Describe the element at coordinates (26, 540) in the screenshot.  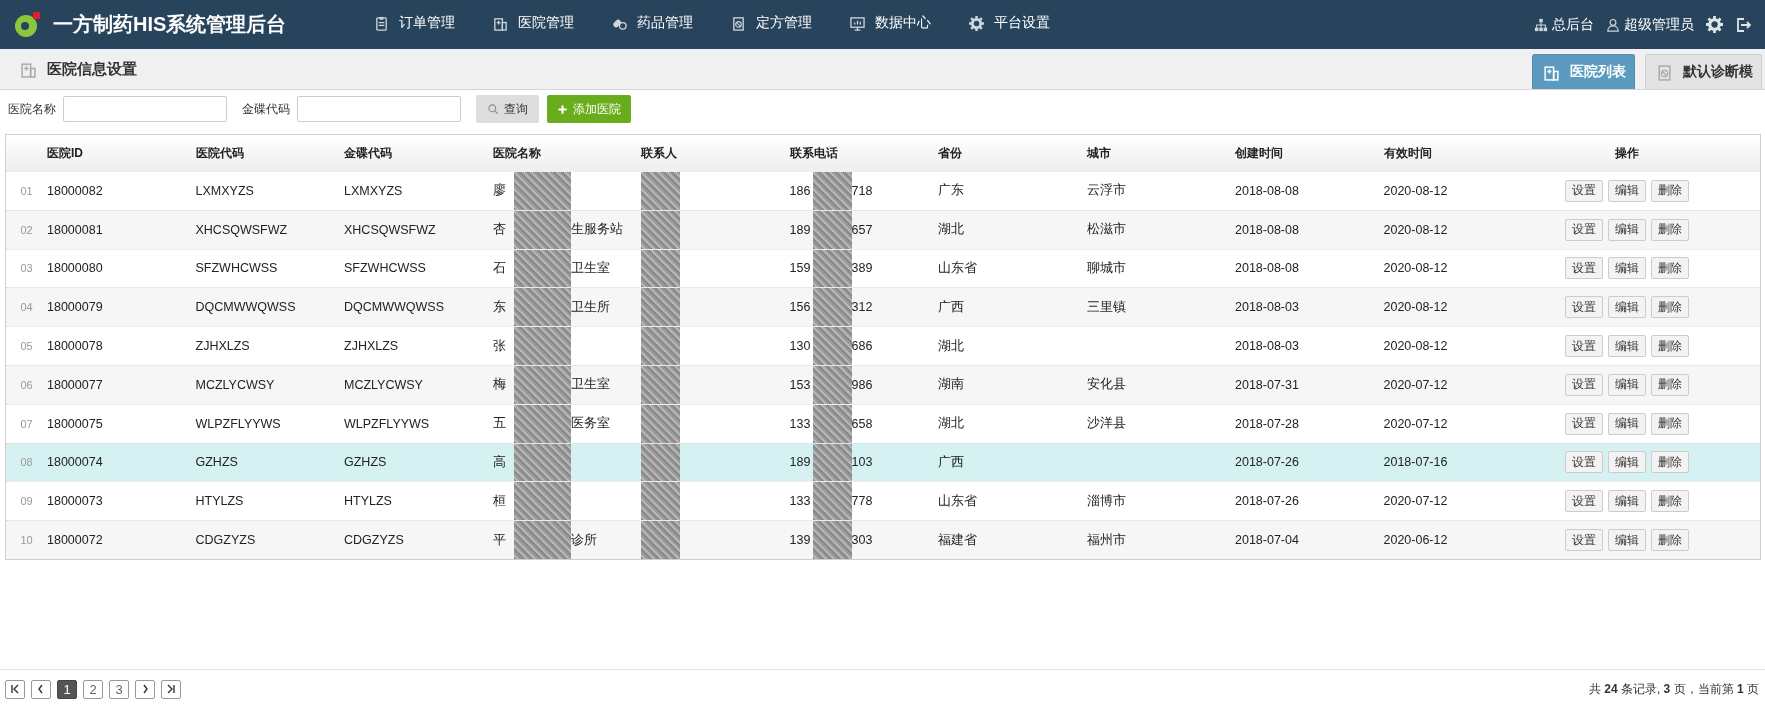
I see `row-number: 10` at that location.